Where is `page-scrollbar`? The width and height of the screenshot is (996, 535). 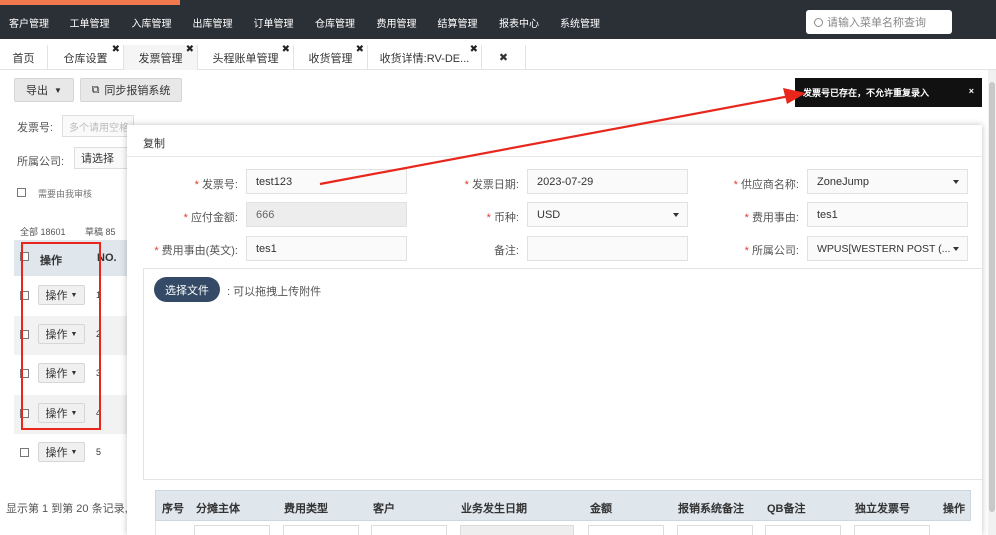
page-scrollbar is located at coordinates (992, 302).